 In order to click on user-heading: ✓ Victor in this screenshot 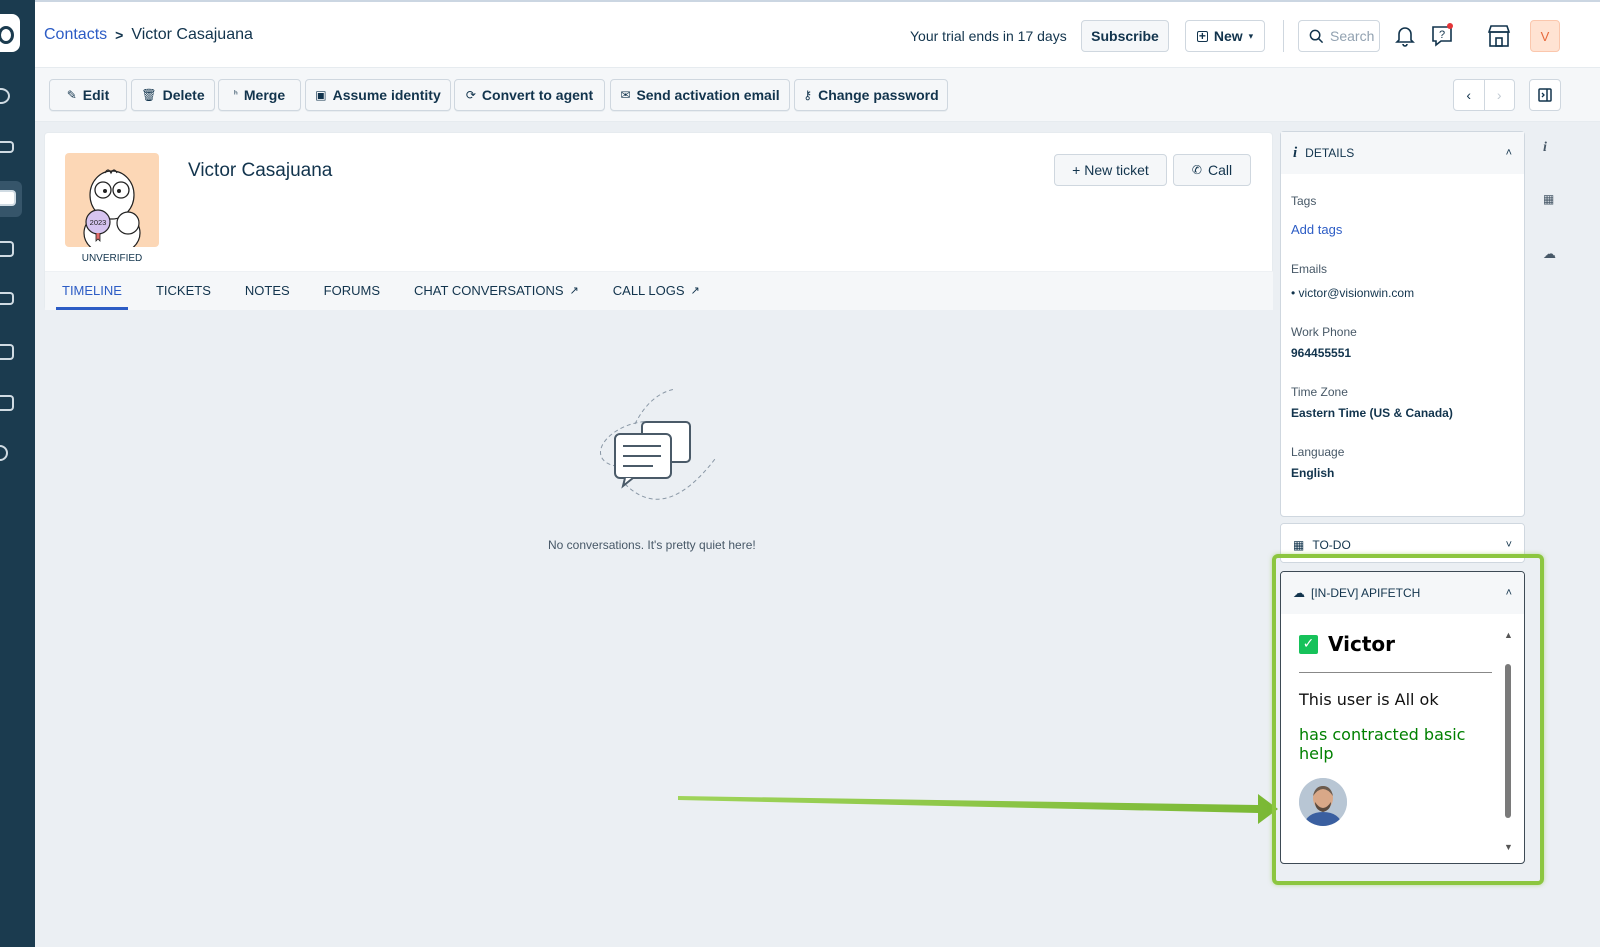, I will do `click(1347, 644)`.